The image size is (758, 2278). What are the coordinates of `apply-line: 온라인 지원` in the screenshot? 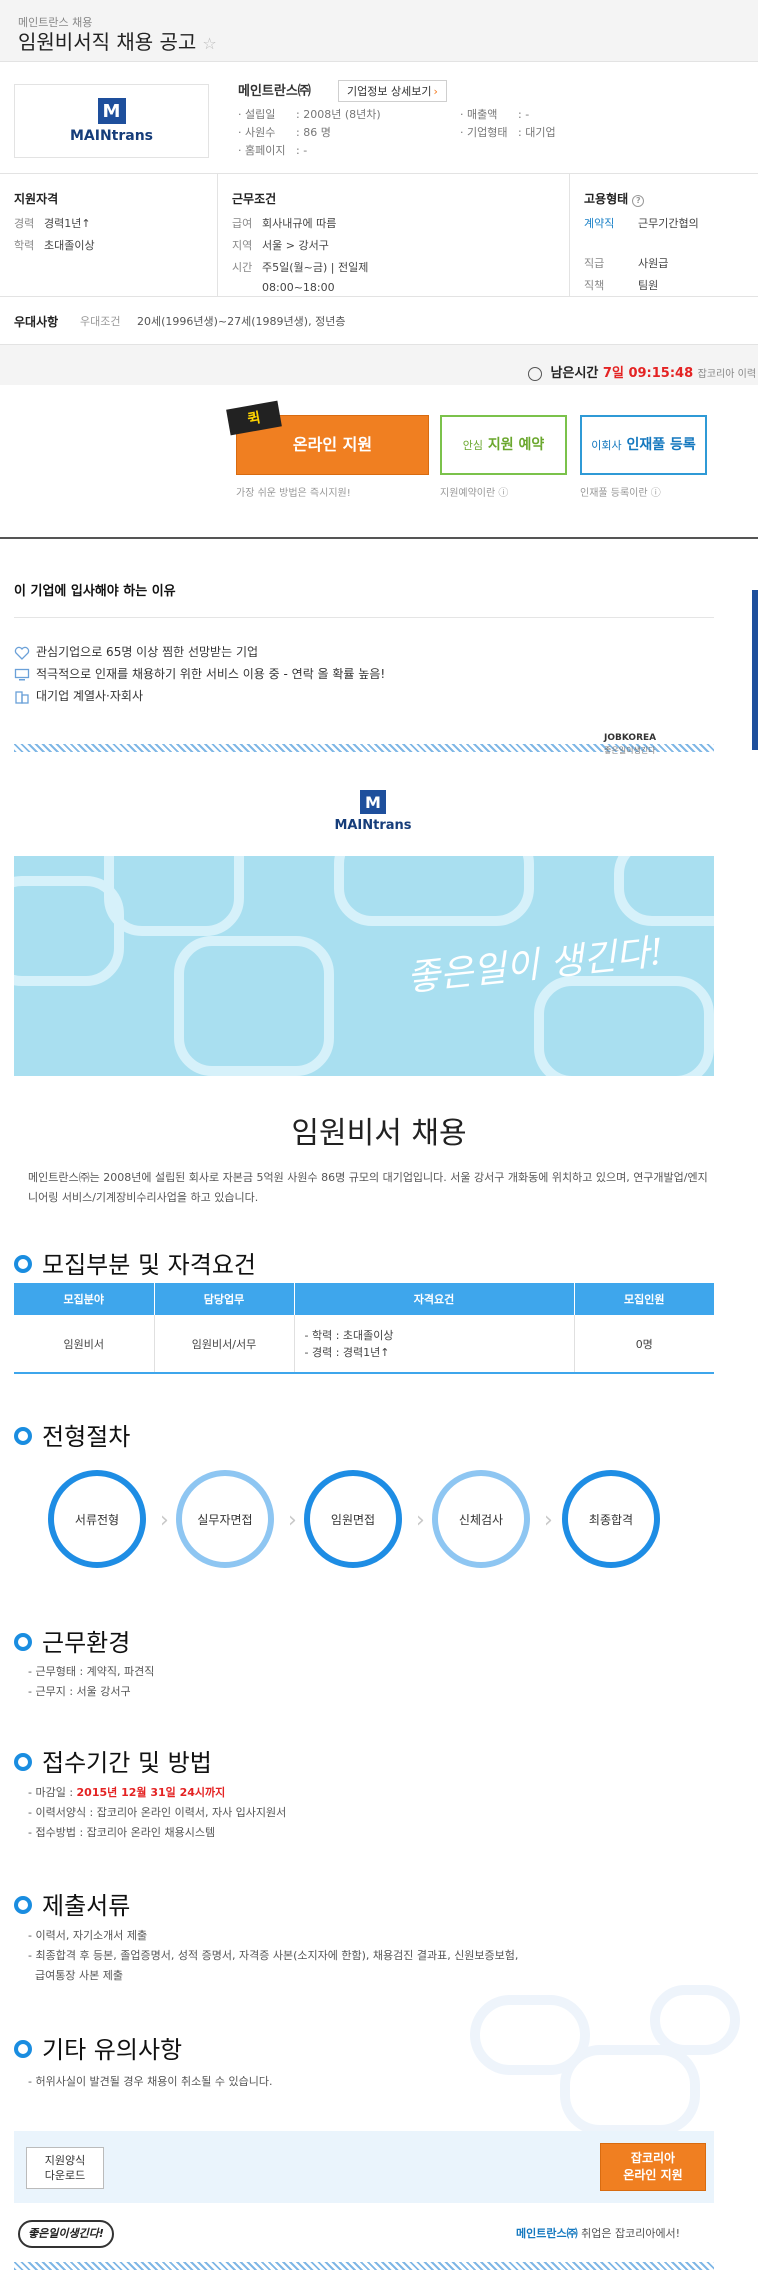 It's located at (653, 2175).